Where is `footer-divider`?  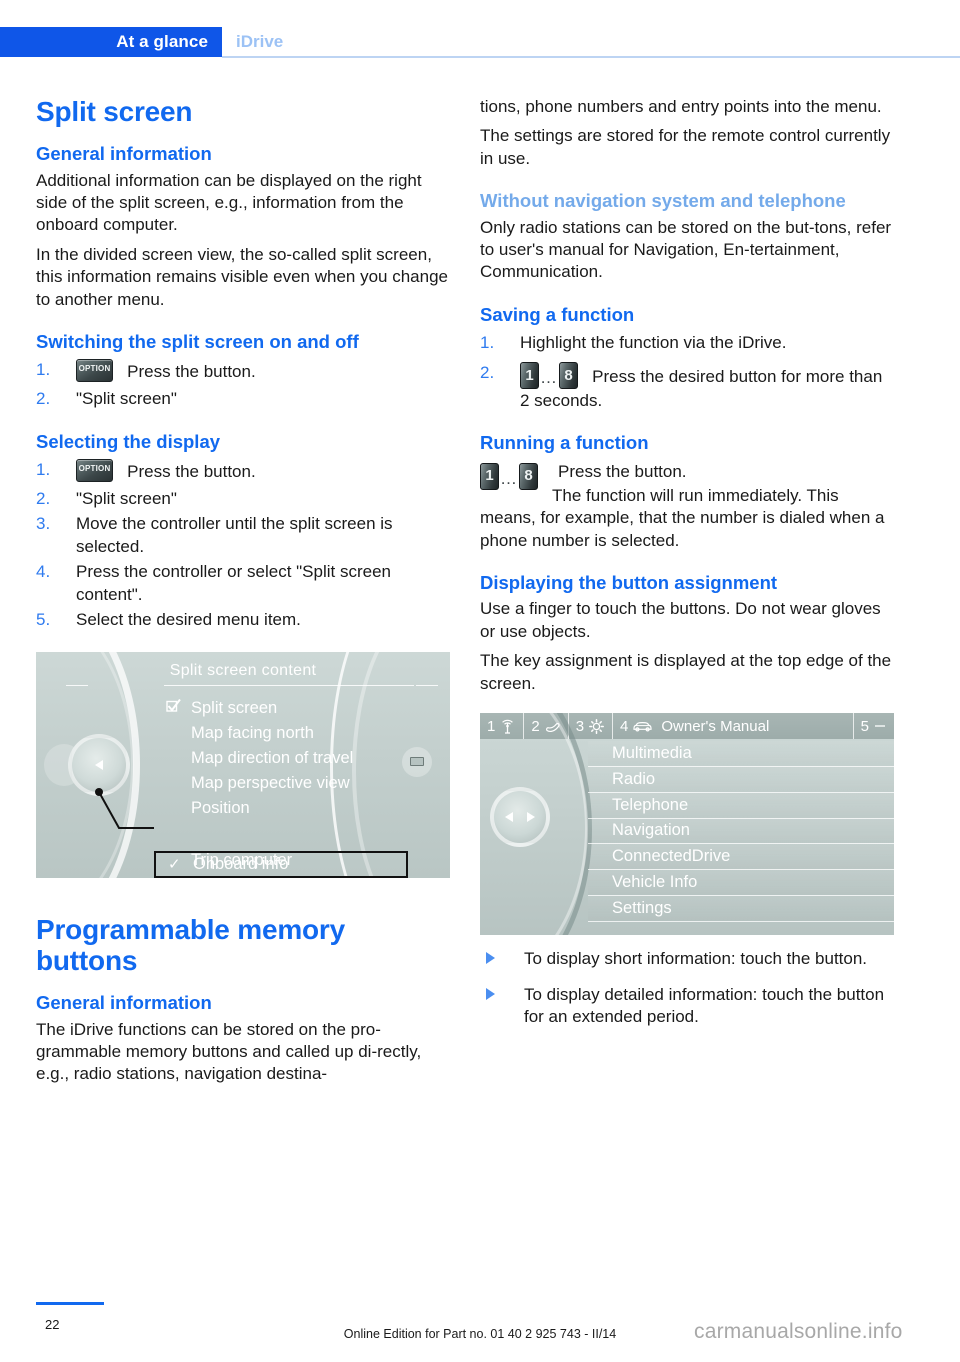 footer-divider is located at coordinates (70, 1303).